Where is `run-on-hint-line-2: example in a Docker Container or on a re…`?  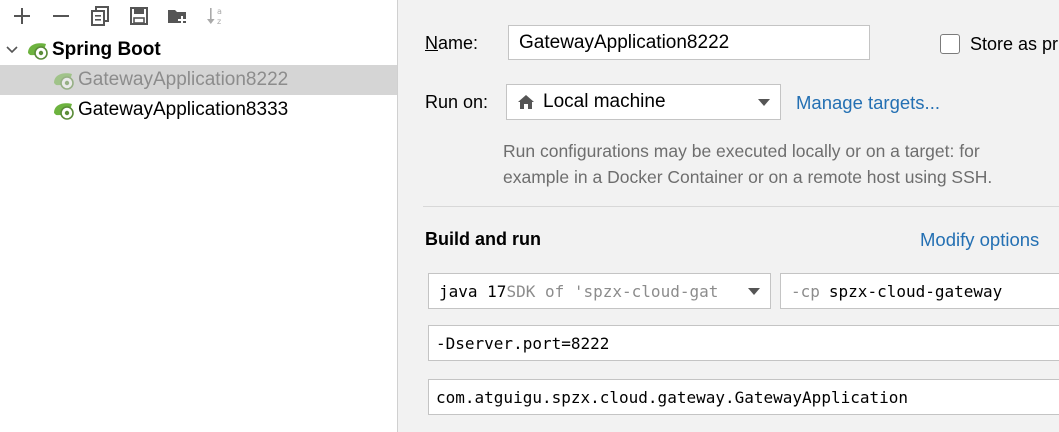
run-on-hint-line-2: example in a Docker Container or on a re… is located at coordinates (748, 177).